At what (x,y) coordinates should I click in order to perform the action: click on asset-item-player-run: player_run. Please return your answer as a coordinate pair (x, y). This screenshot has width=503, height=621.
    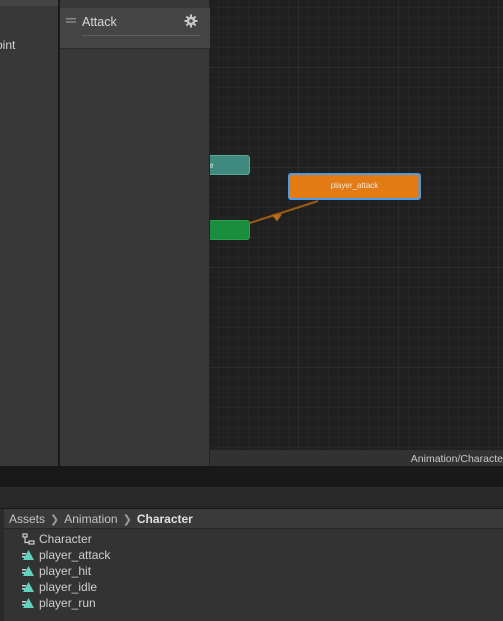
    Looking at the image, I should click on (66, 603).